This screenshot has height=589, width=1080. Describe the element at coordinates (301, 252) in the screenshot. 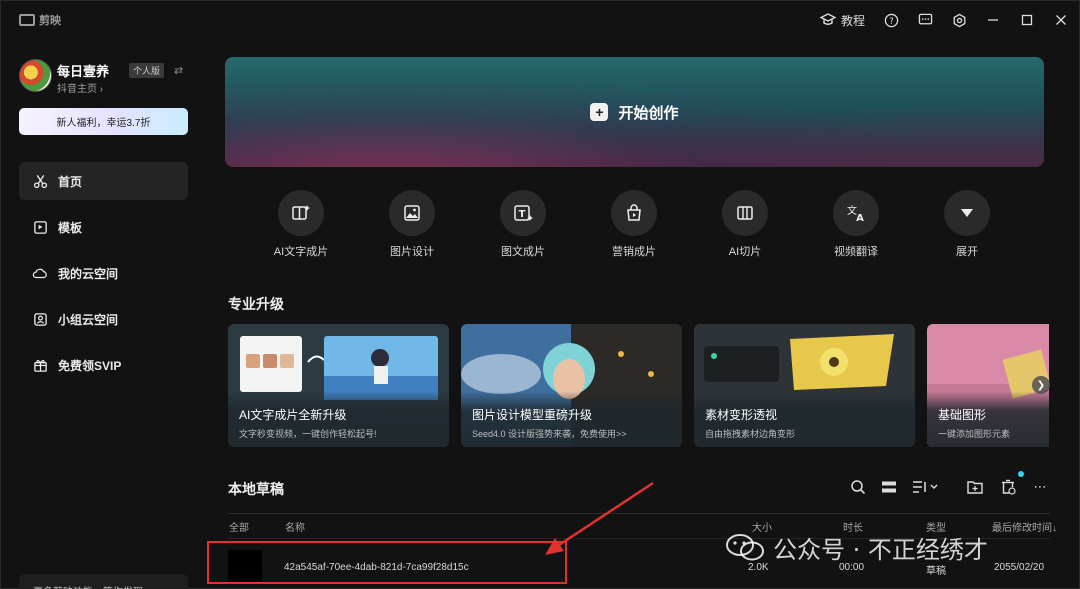

I see `tool-label: AI文字成片` at that location.